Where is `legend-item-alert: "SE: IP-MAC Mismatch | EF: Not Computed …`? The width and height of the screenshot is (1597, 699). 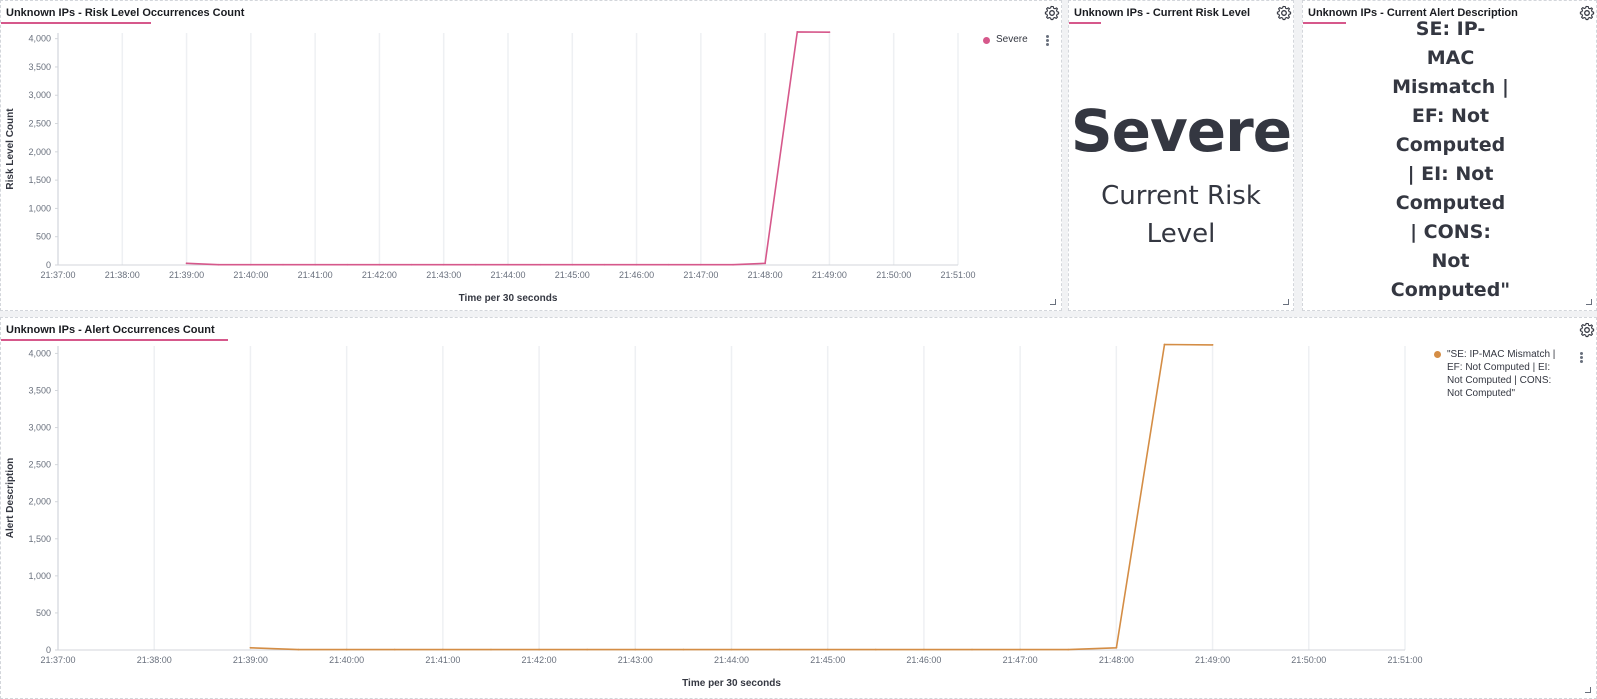 legend-item-alert: "SE: IP-MAC Mismatch | EF: Not Computed … is located at coordinates (1504, 374).